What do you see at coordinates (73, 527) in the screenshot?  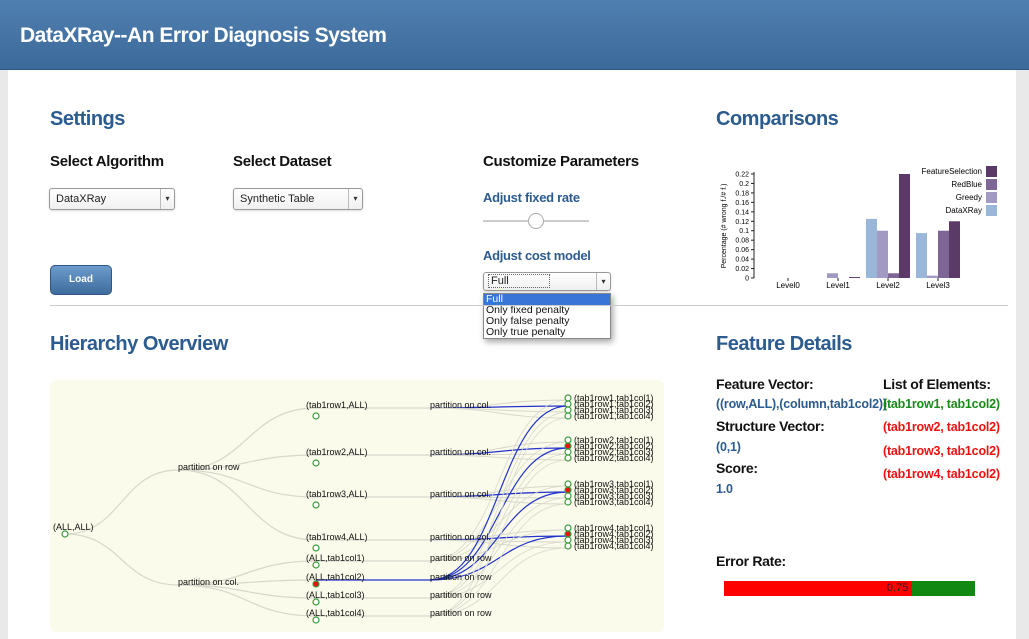 I see `tree-label: (ALL,ALL)` at bounding box center [73, 527].